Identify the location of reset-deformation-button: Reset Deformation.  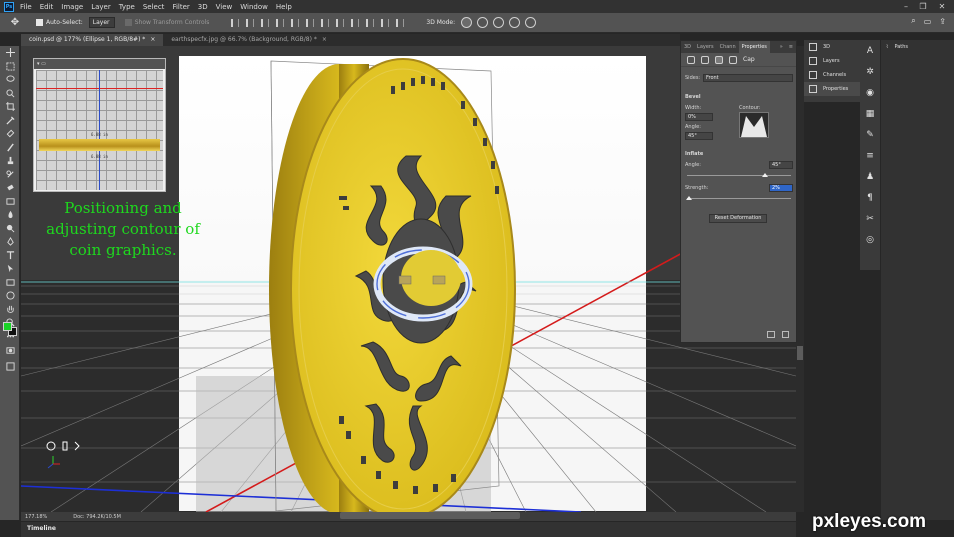
(738, 218).